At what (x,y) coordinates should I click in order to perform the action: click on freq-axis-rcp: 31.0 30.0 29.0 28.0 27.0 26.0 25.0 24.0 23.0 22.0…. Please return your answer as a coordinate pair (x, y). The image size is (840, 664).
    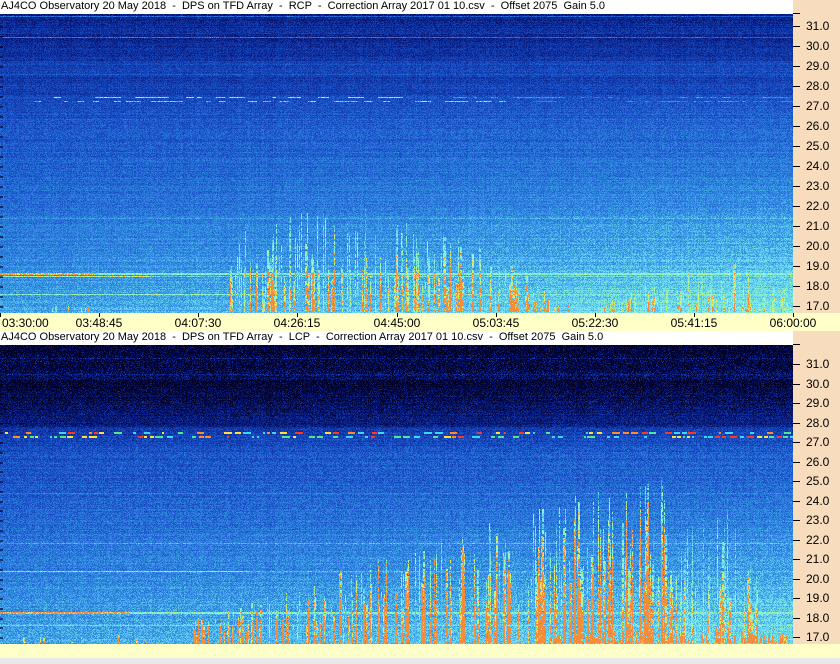
    Looking at the image, I should click on (816, 156).